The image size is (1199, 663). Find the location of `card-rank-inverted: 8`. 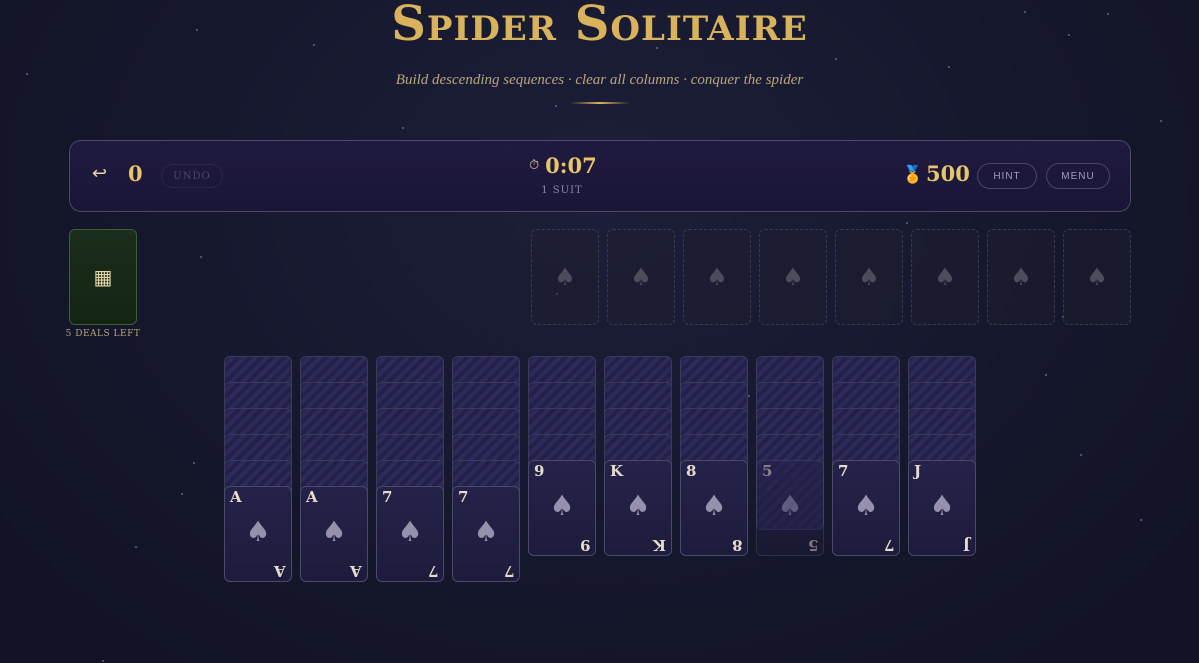

card-rank-inverted: 8 is located at coordinates (736, 545).